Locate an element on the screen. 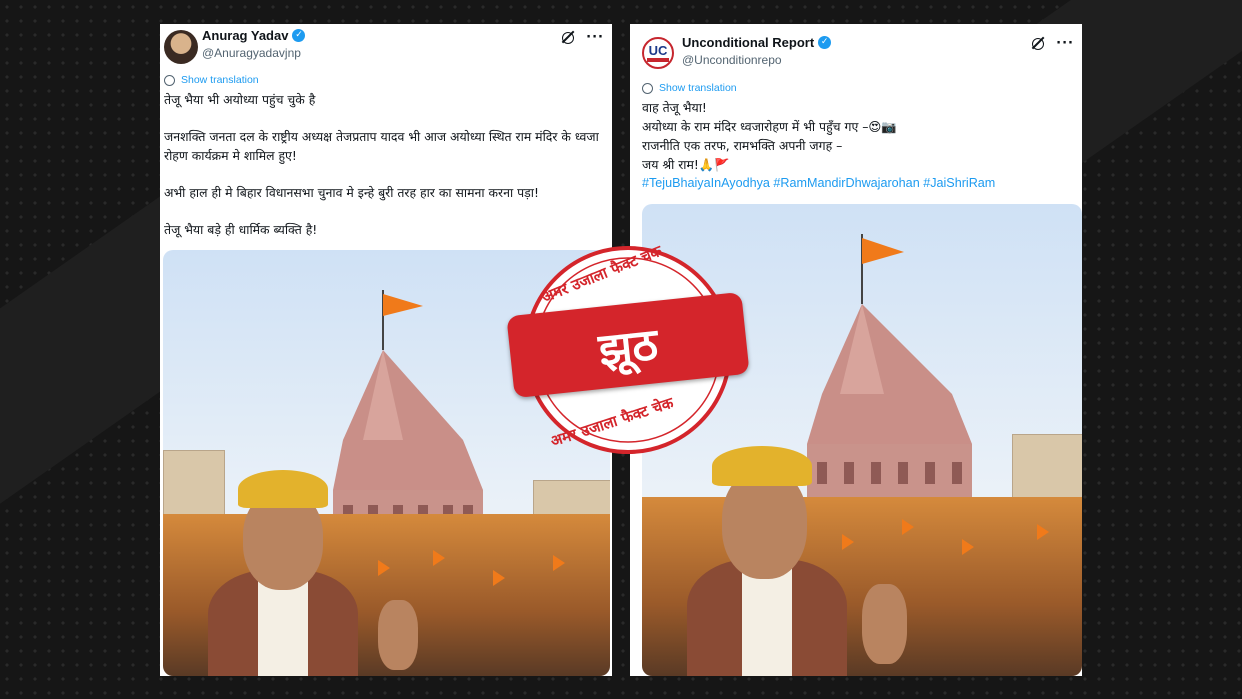  author-handle: @Unconditionrepo is located at coordinates (732, 60).